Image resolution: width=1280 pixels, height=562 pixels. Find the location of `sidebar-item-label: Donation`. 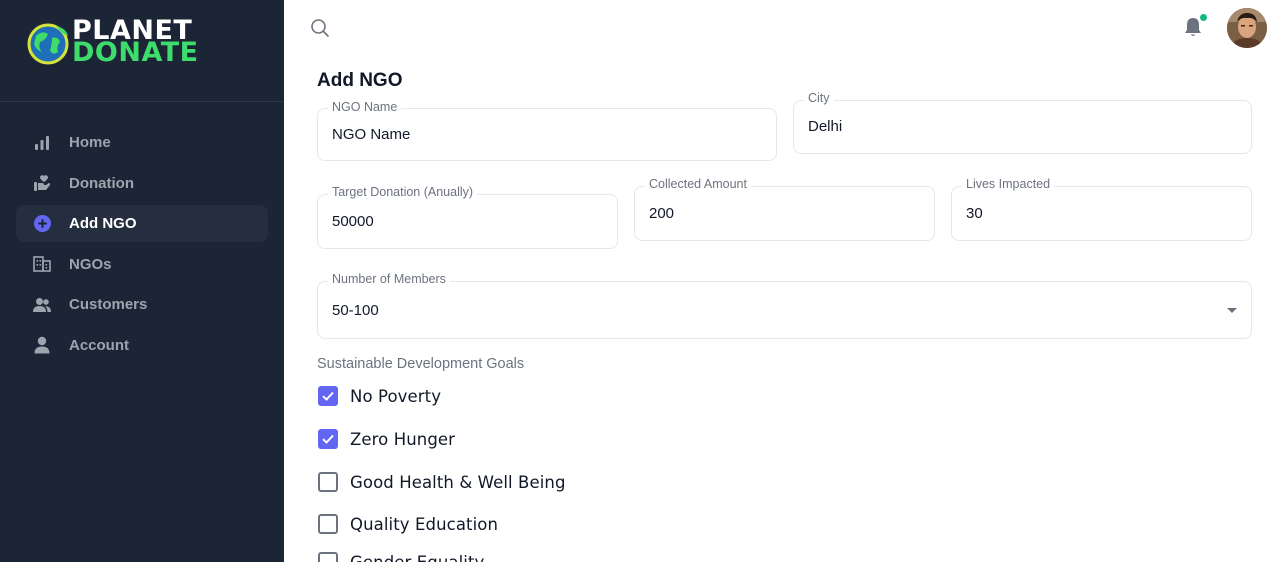

sidebar-item-label: Donation is located at coordinates (101, 183).